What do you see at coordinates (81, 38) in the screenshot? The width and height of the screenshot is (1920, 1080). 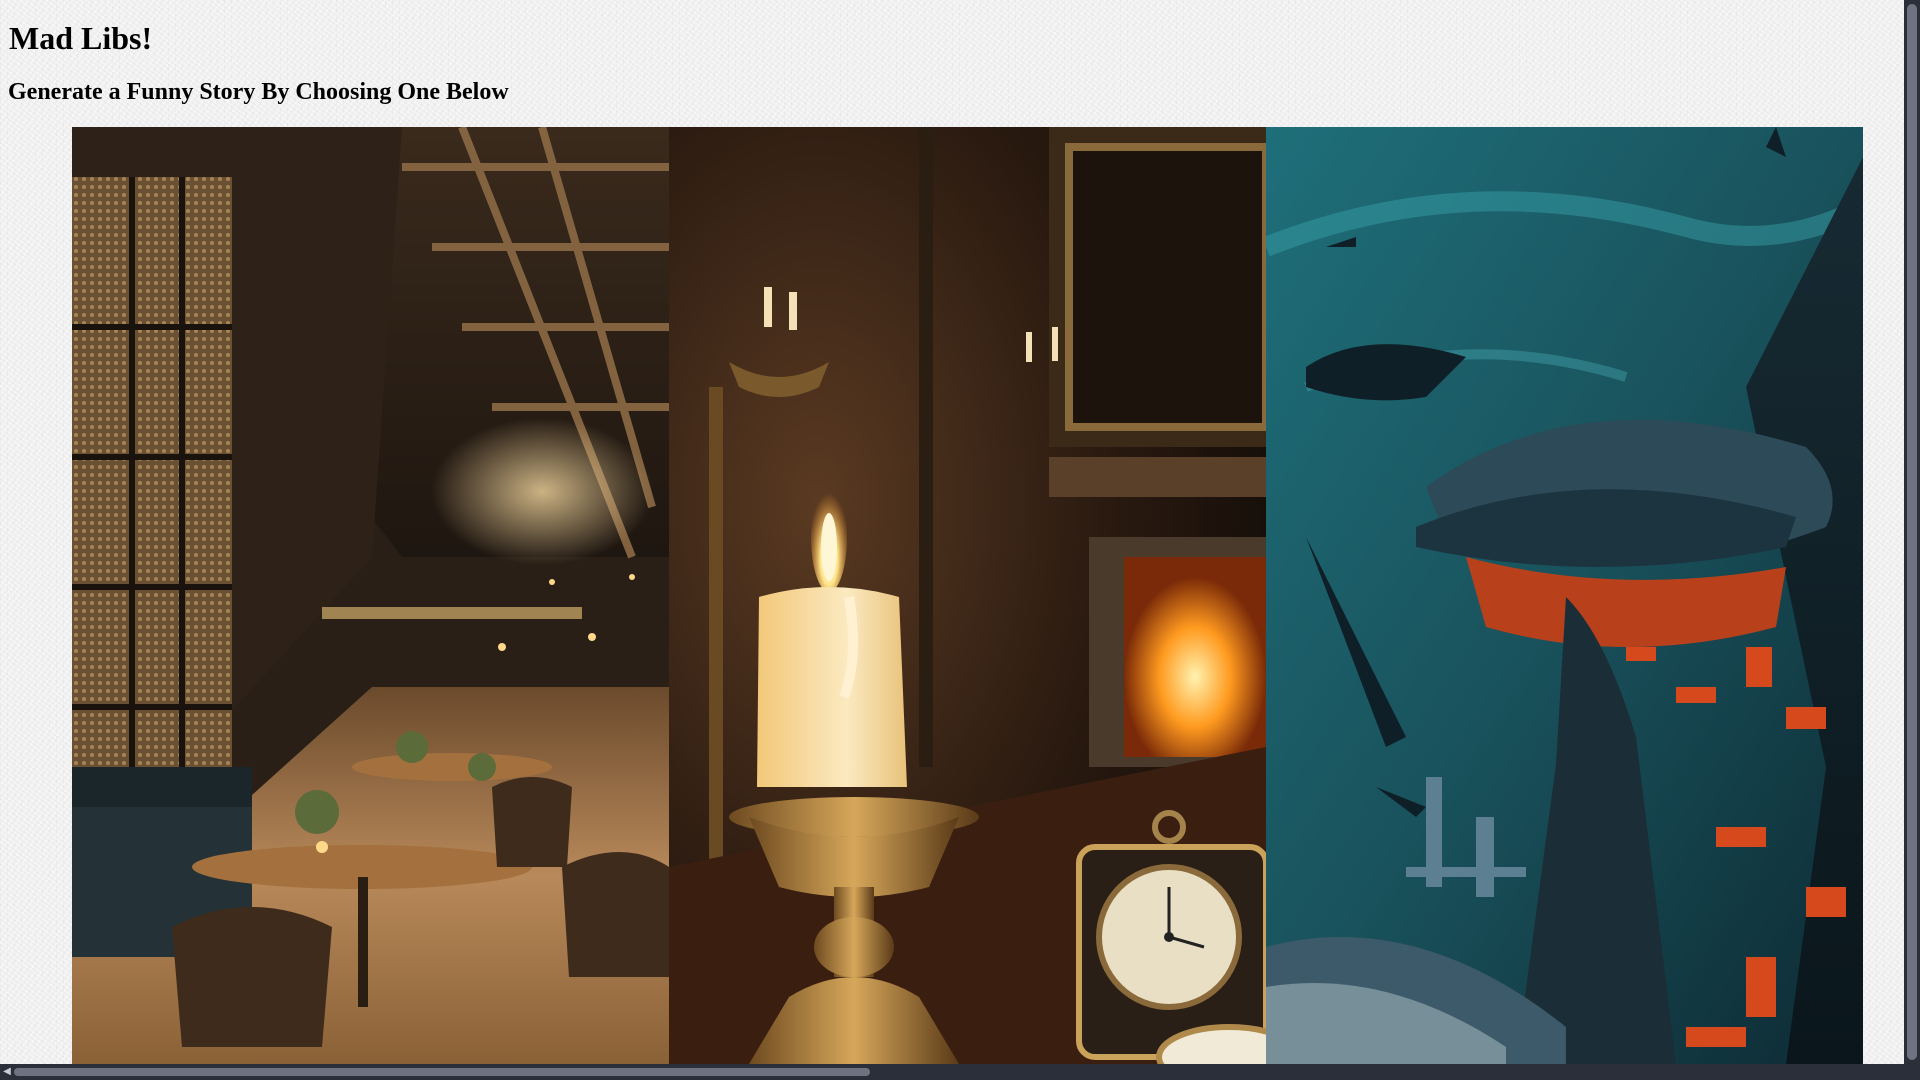 I see `page-title: Mad Libs!` at bounding box center [81, 38].